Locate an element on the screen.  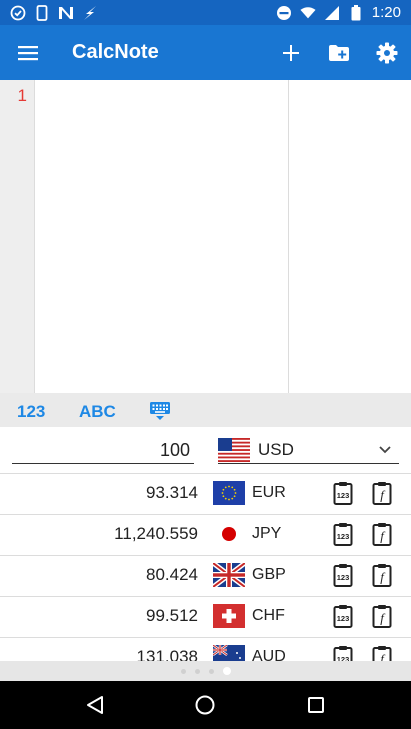
home-button is located at coordinates (205, 705).